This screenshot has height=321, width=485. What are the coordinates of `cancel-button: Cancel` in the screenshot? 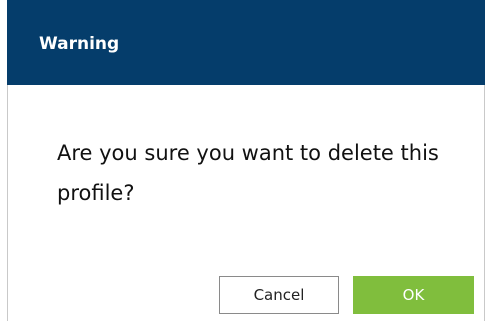 It's located at (279, 295).